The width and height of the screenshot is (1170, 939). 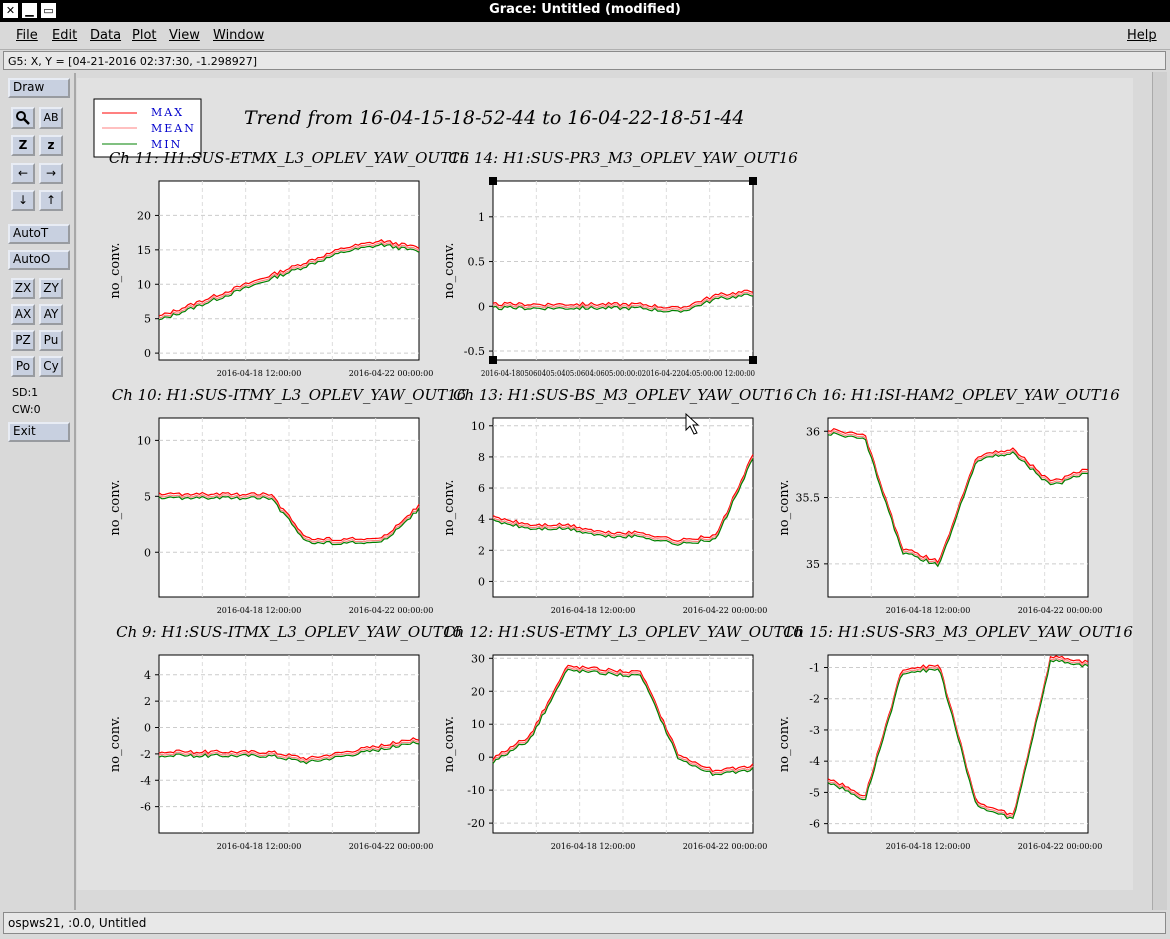 I want to click on ax-button: AX, so click(x=23, y=314).